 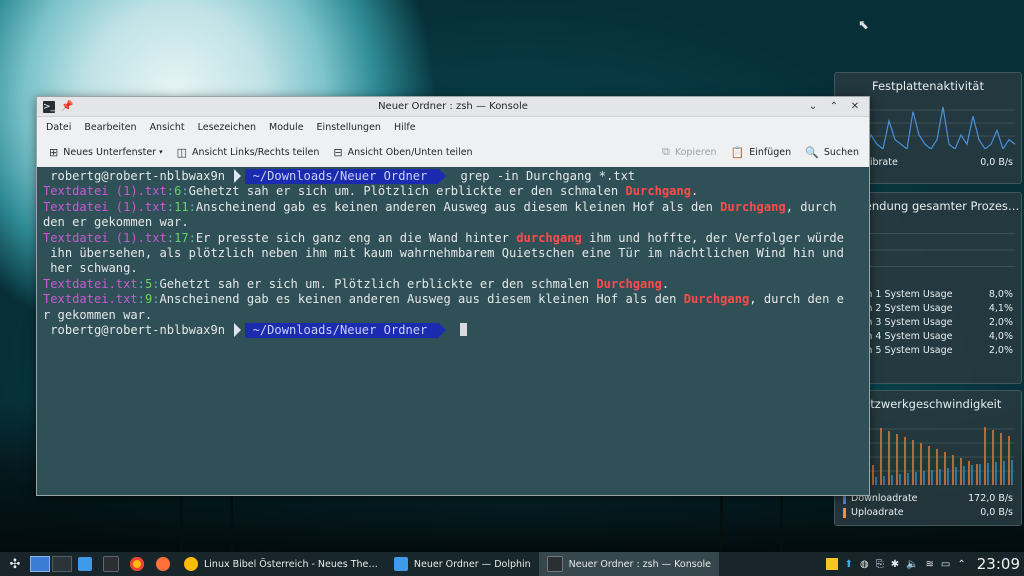 I want to click on minimize-icon: ⌄, so click(x=813, y=106).